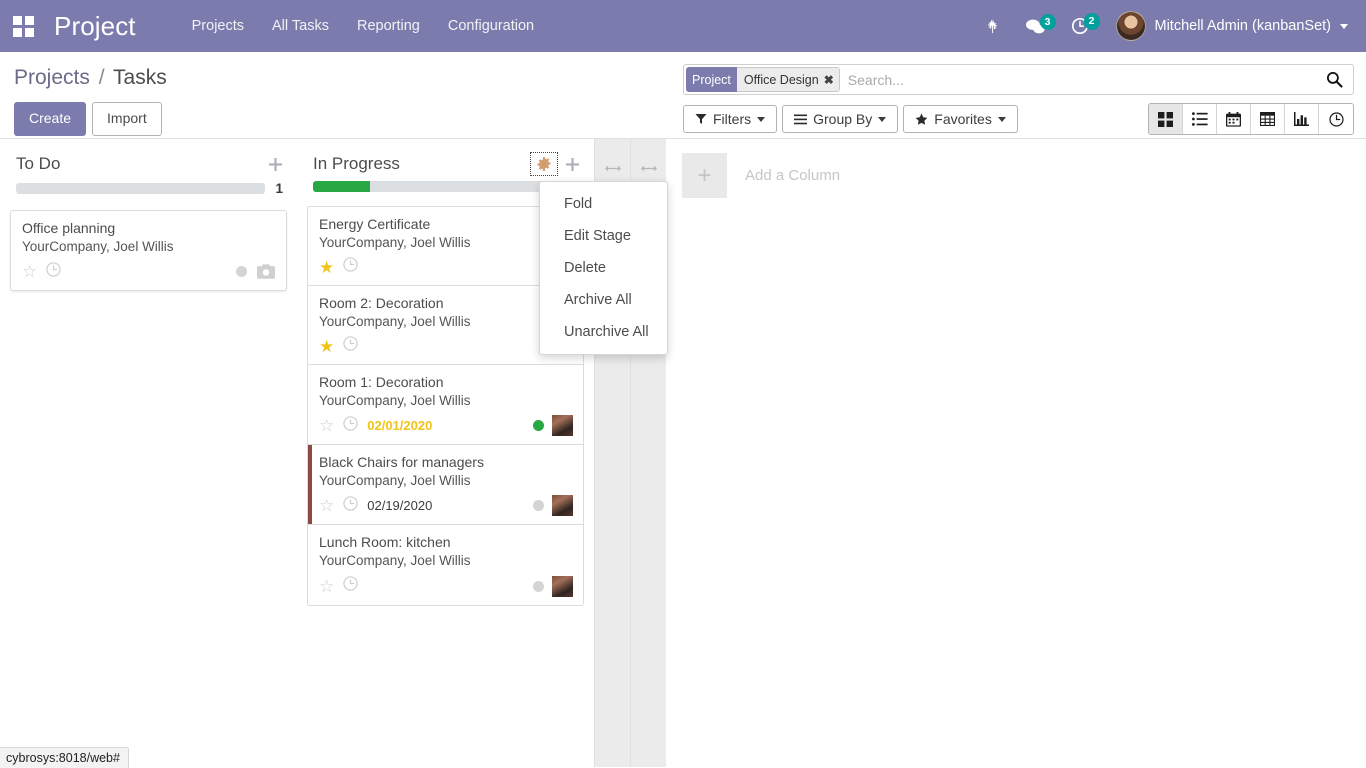  Describe the element at coordinates (1035, 26) in the screenshot. I see `messages-button: 3` at that location.